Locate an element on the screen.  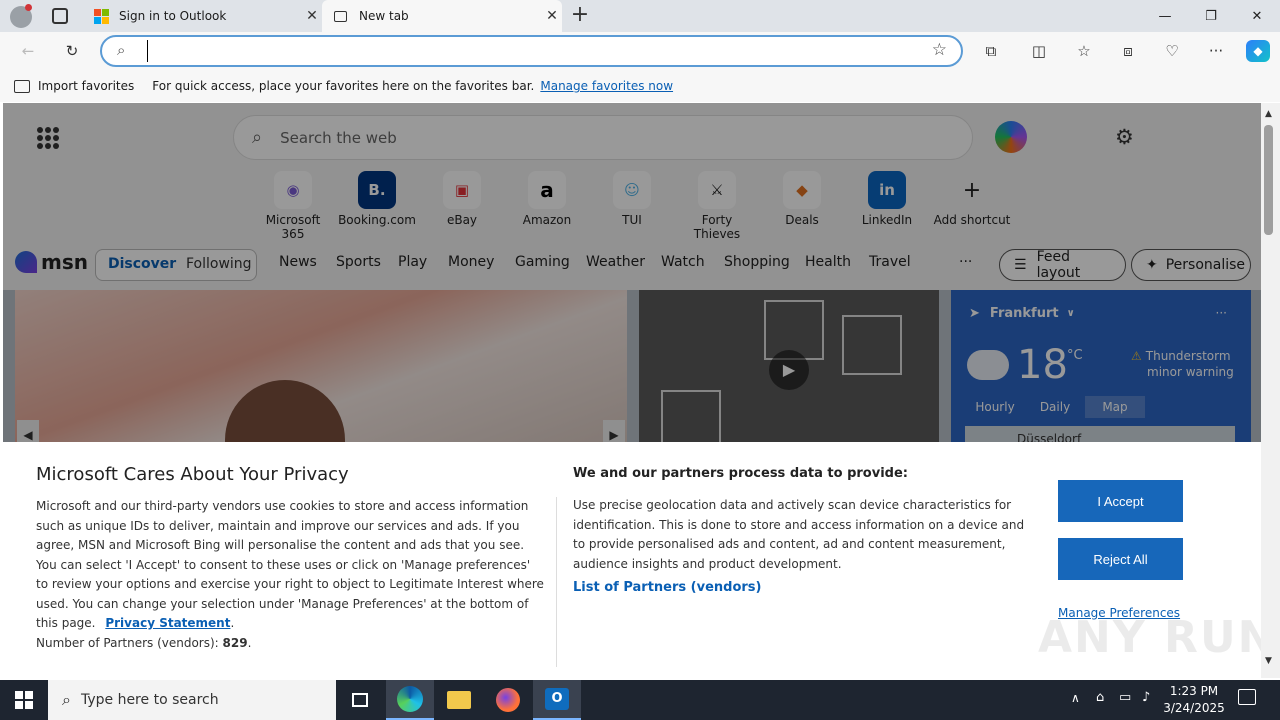
outlook-taskbar-icon: O is located at coordinates (557, 700).